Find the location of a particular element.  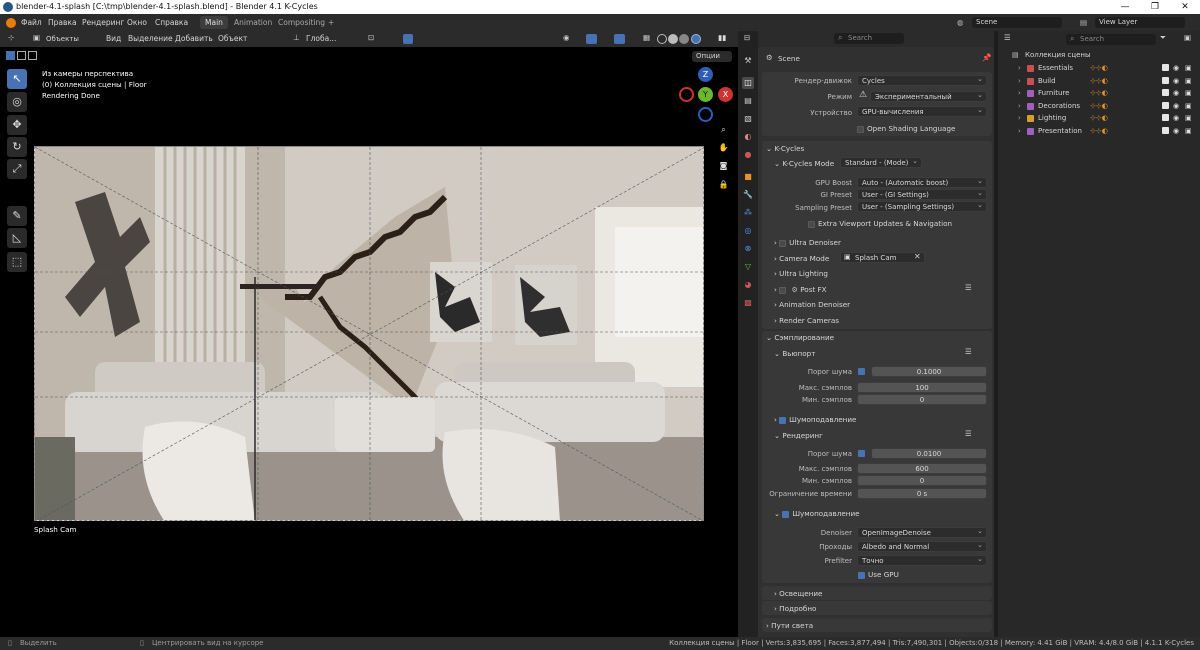

gi-preset-select: User - (GI Settings) is located at coordinates (922, 194).